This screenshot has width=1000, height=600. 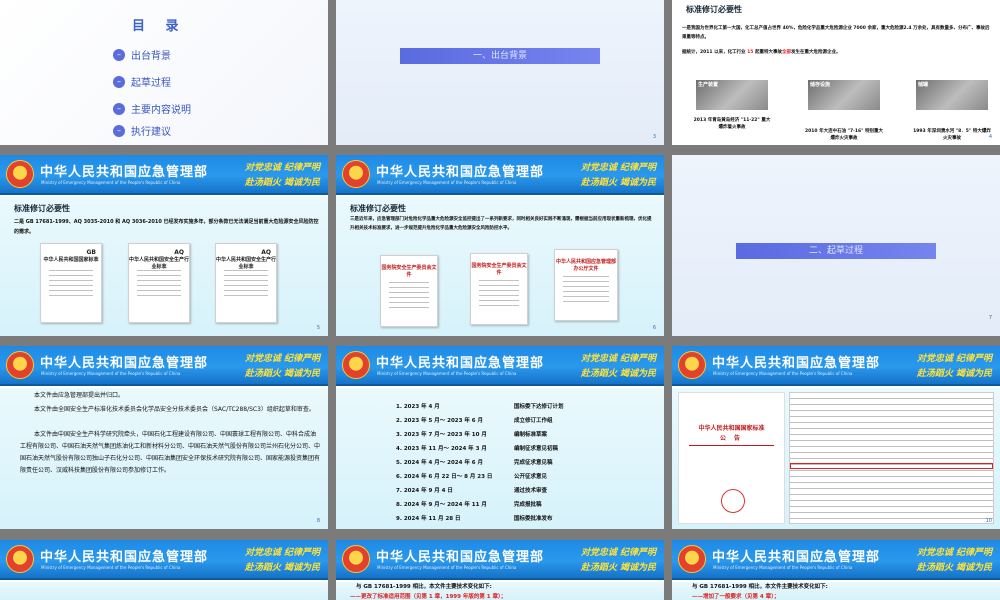 What do you see at coordinates (732, 124) in the screenshot?
I see `photo-caption-1: 2013 年青岛黄岛经济 "11·22" 重大爆炸着火事故` at bounding box center [732, 124].